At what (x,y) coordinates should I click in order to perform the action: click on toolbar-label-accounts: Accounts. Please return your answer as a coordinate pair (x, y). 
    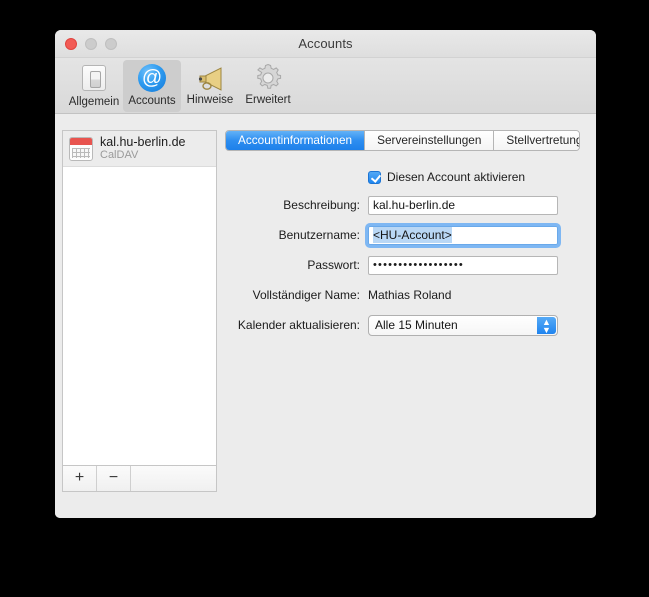
    Looking at the image, I should click on (152, 101).